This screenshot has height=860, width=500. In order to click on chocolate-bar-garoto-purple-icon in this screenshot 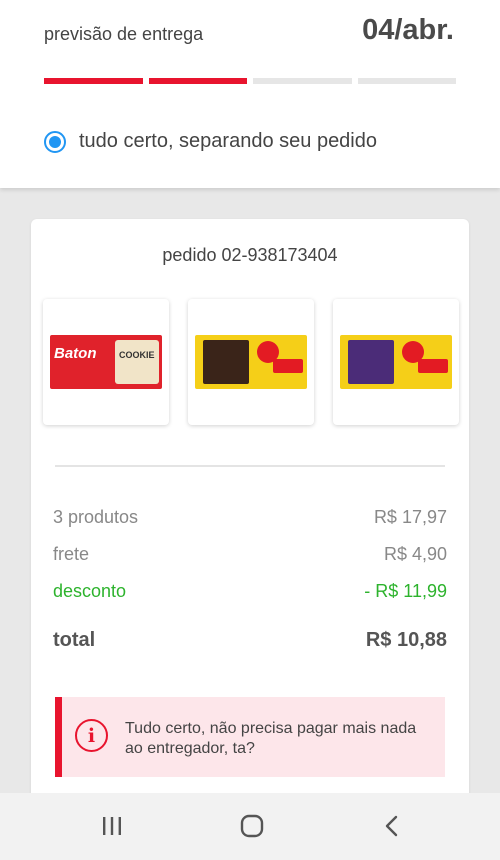, I will do `click(396, 362)`.